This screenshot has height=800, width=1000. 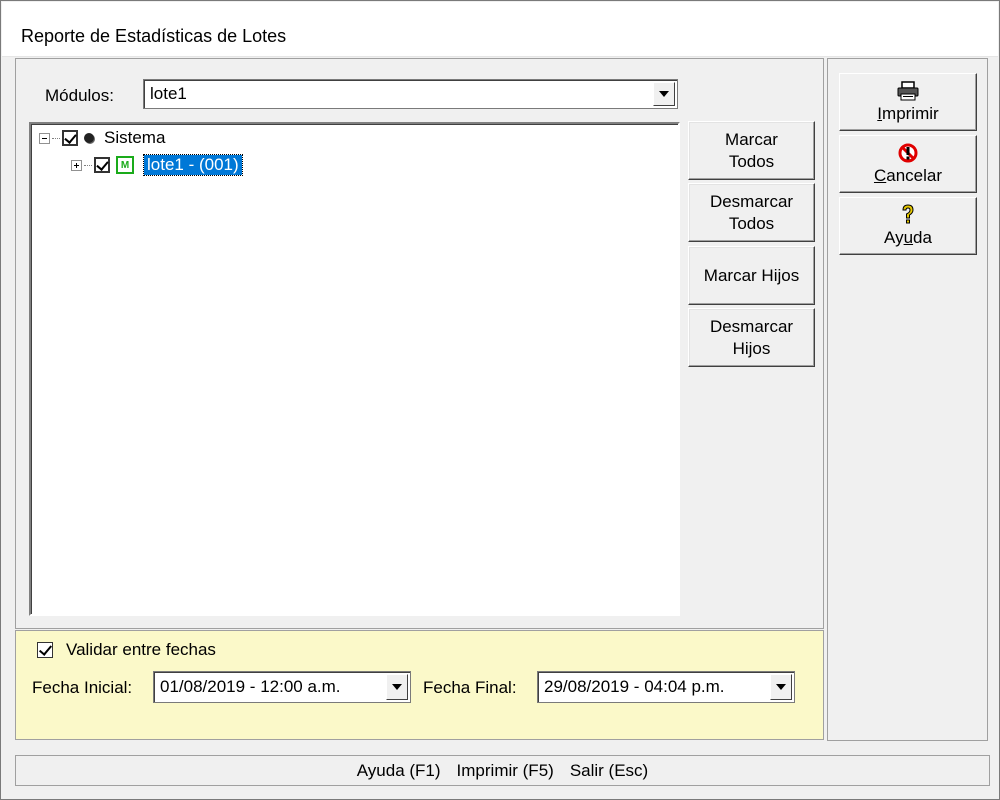 What do you see at coordinates (154, 36) in the screenshot?
I see `window-title: Reporte de Estadísticas de Lotes` at bounding box center [154, 36].